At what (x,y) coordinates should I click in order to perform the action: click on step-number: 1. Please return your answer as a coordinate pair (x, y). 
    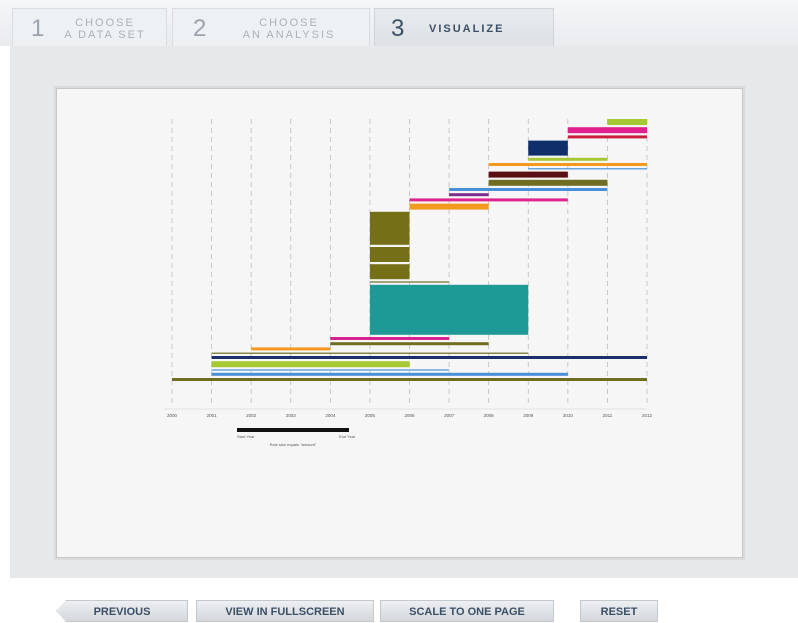
    Looking at the image, I should click on (38, 28).